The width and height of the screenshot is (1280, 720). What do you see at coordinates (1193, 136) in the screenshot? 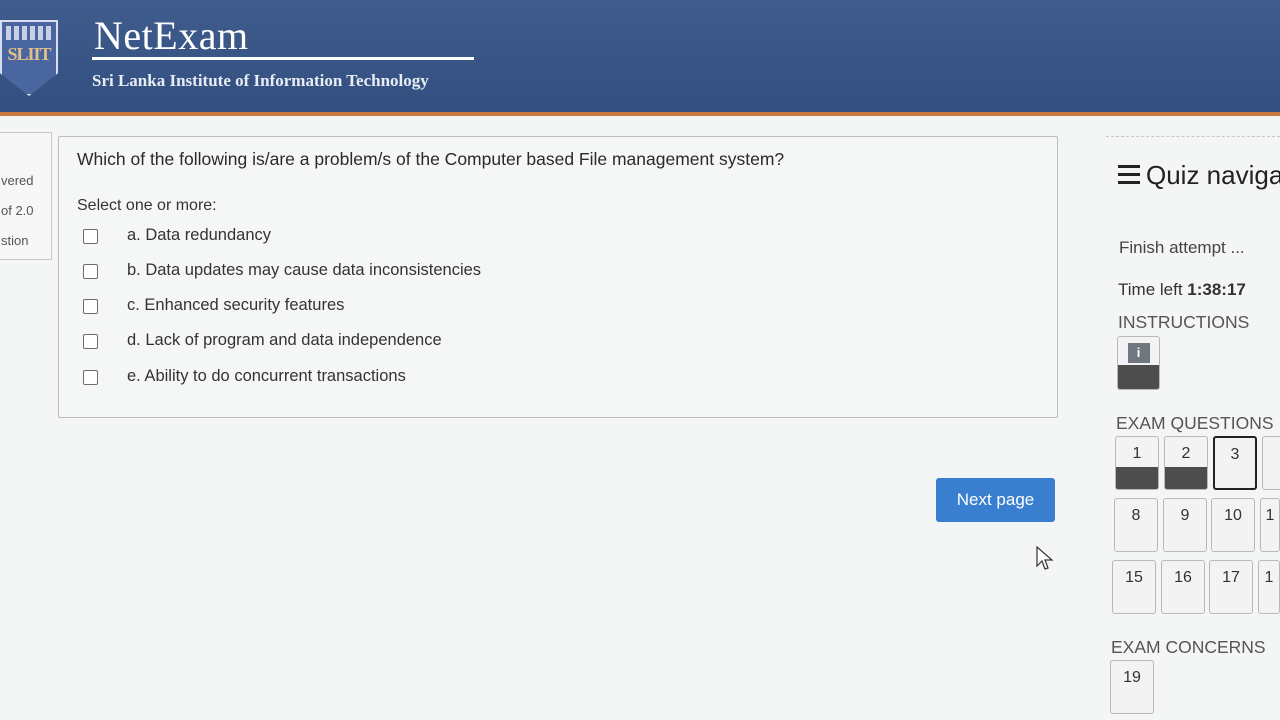
I see `nav-divider` at bounding box center [1193, 136].